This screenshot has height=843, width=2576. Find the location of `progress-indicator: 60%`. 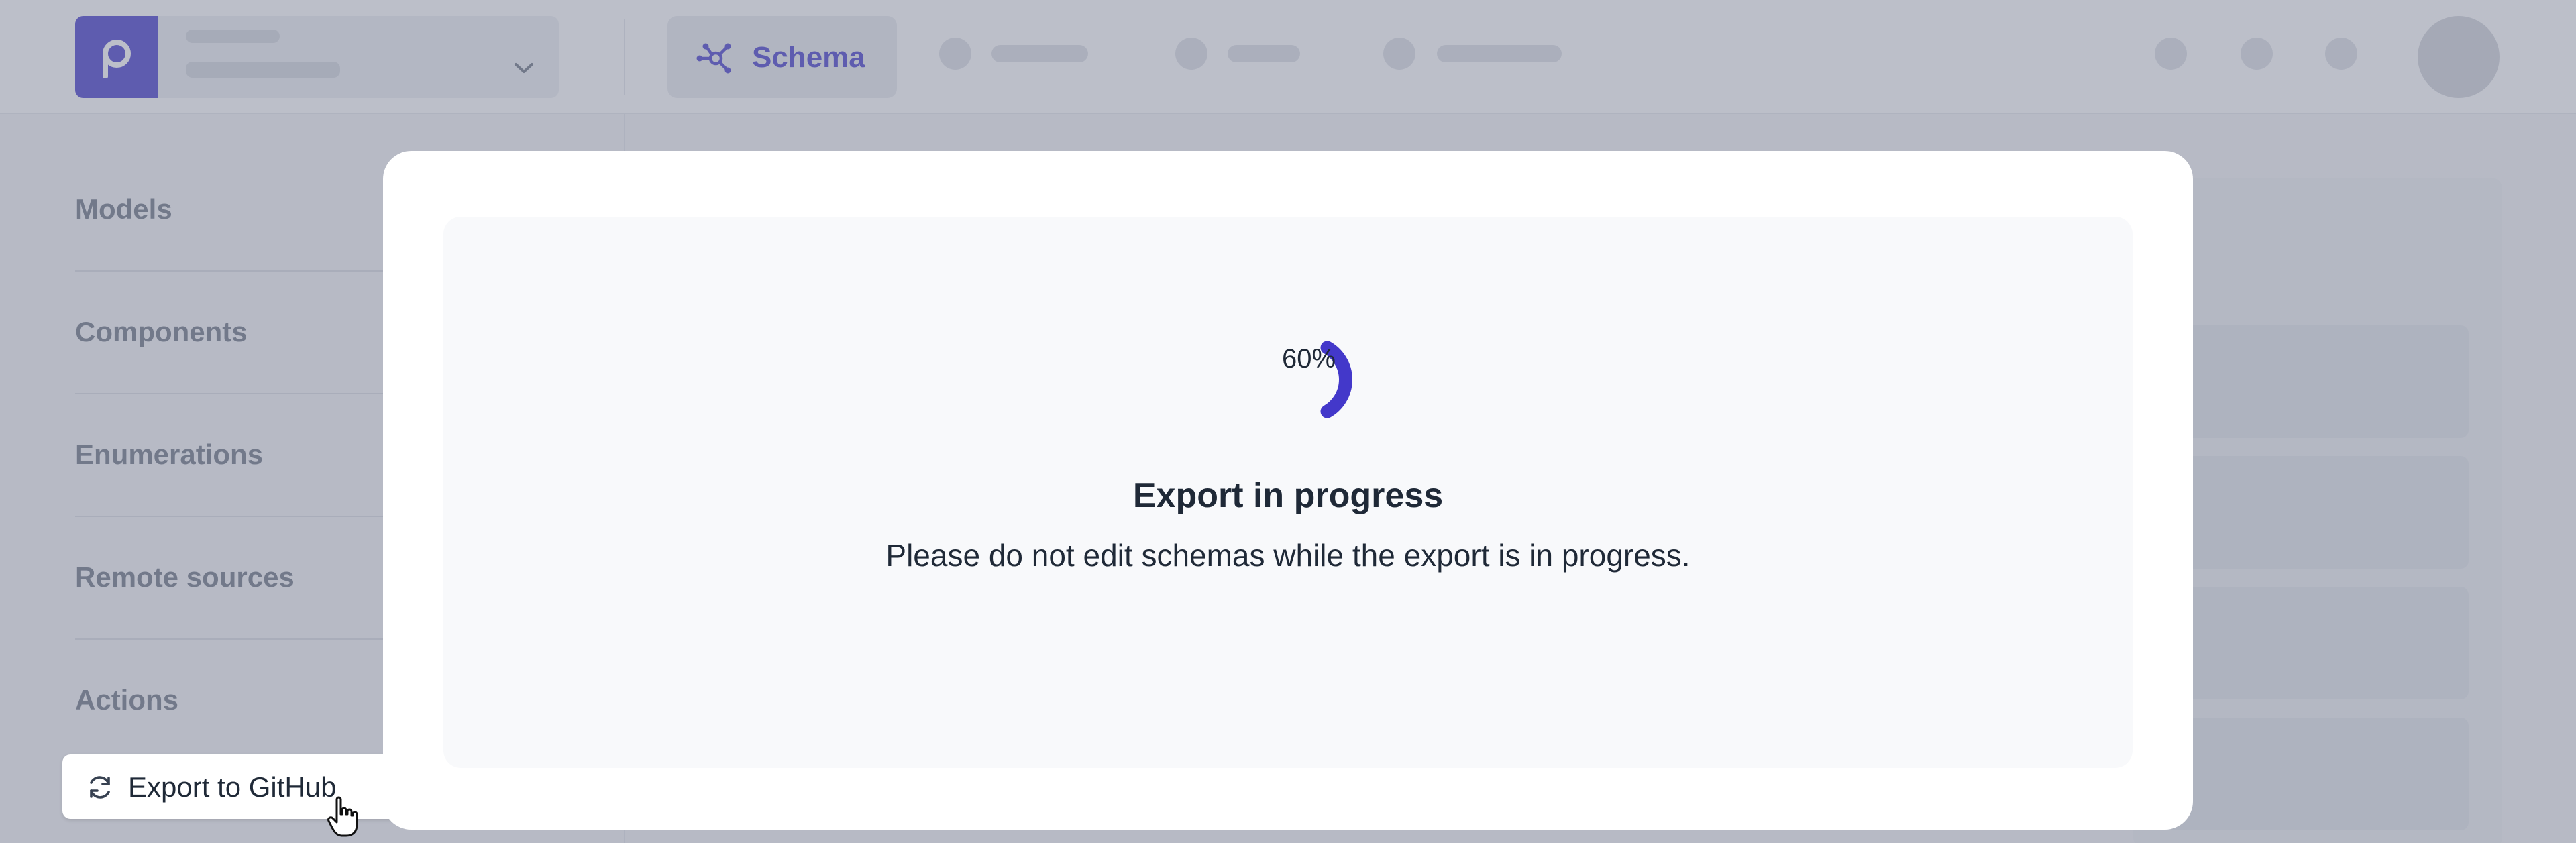

progress-indicator: 60% is located at coordinates (1308, 379).